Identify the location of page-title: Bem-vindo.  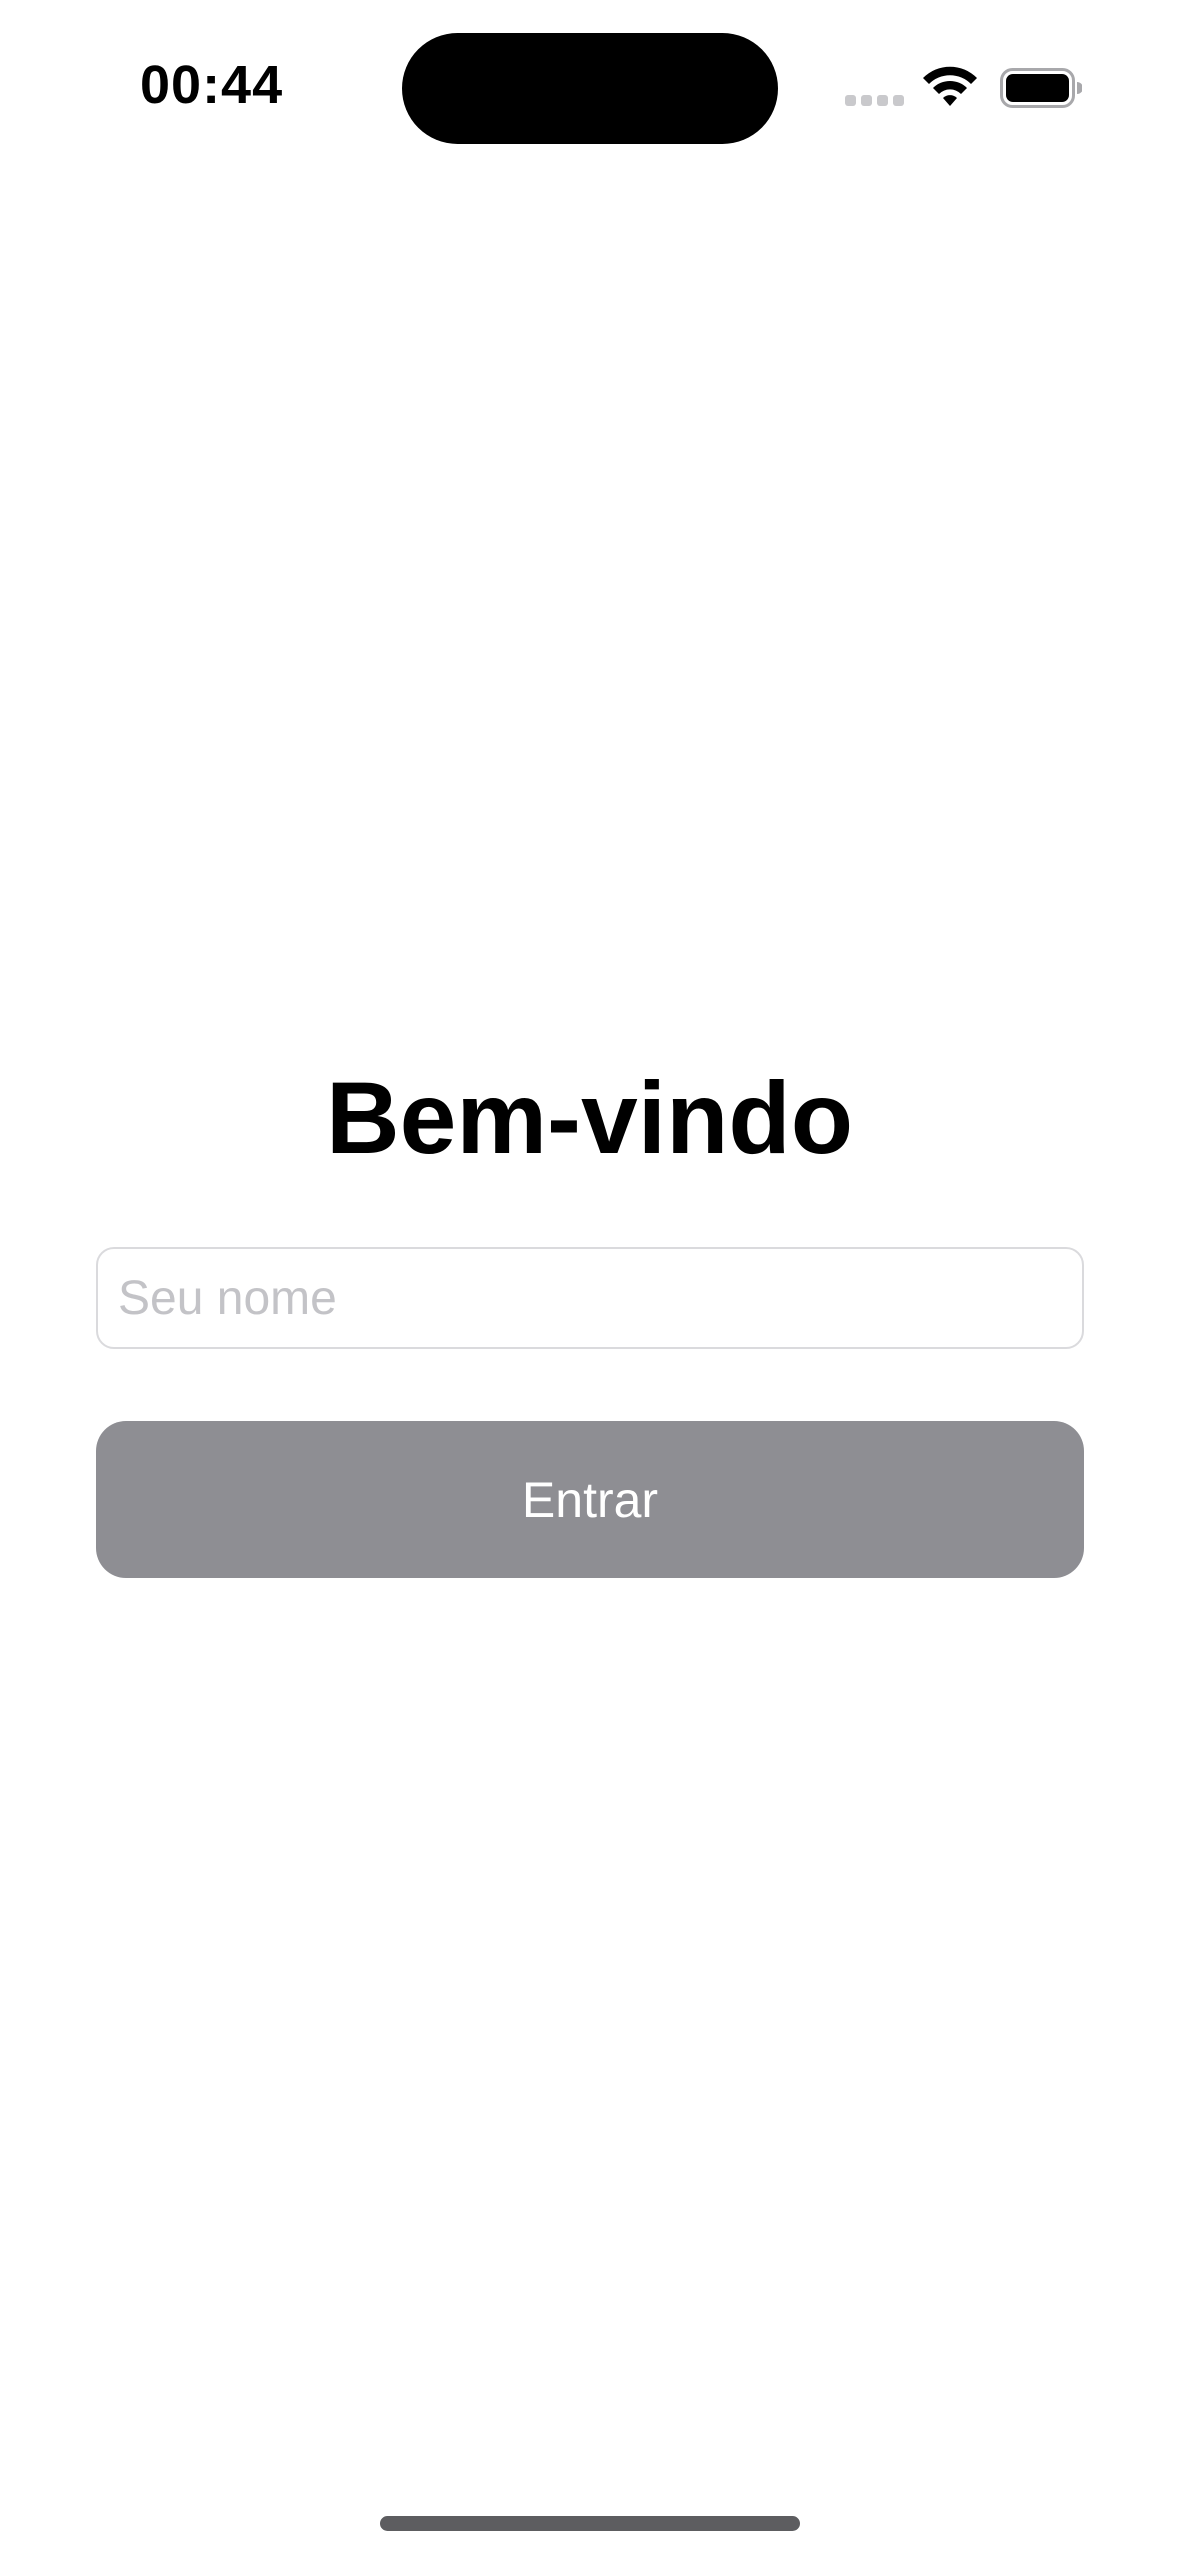
(589, 1118).